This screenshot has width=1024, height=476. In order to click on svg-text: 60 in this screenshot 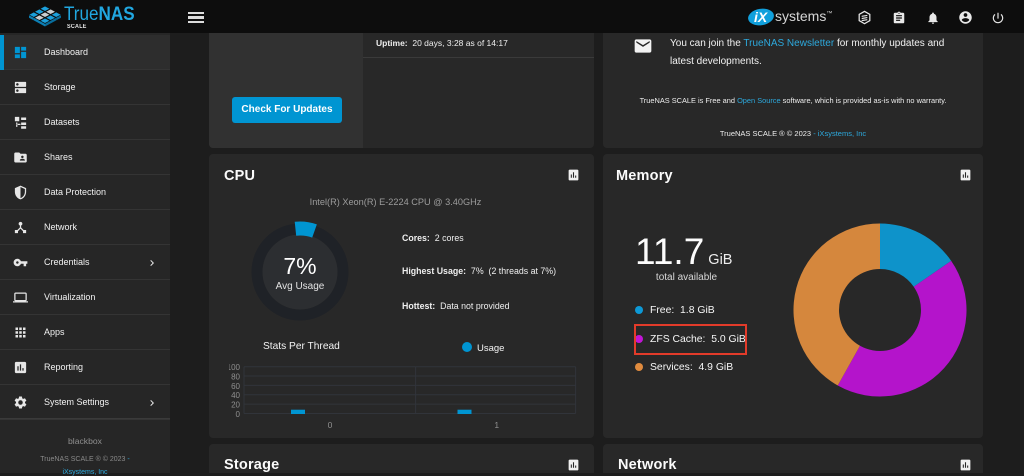, I will do `click(235, 386)`.